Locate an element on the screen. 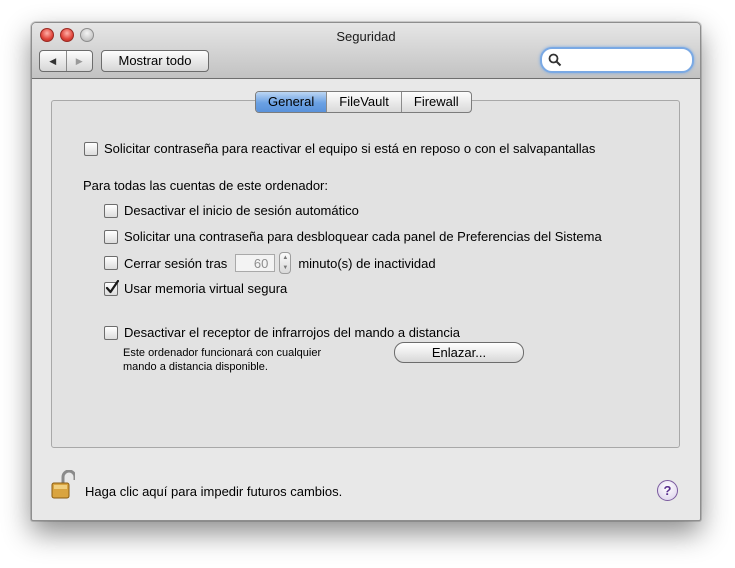 The height and width of the screenshot is (568, 735). tab-firewall: Firewall is located at coordinates (435, 102).